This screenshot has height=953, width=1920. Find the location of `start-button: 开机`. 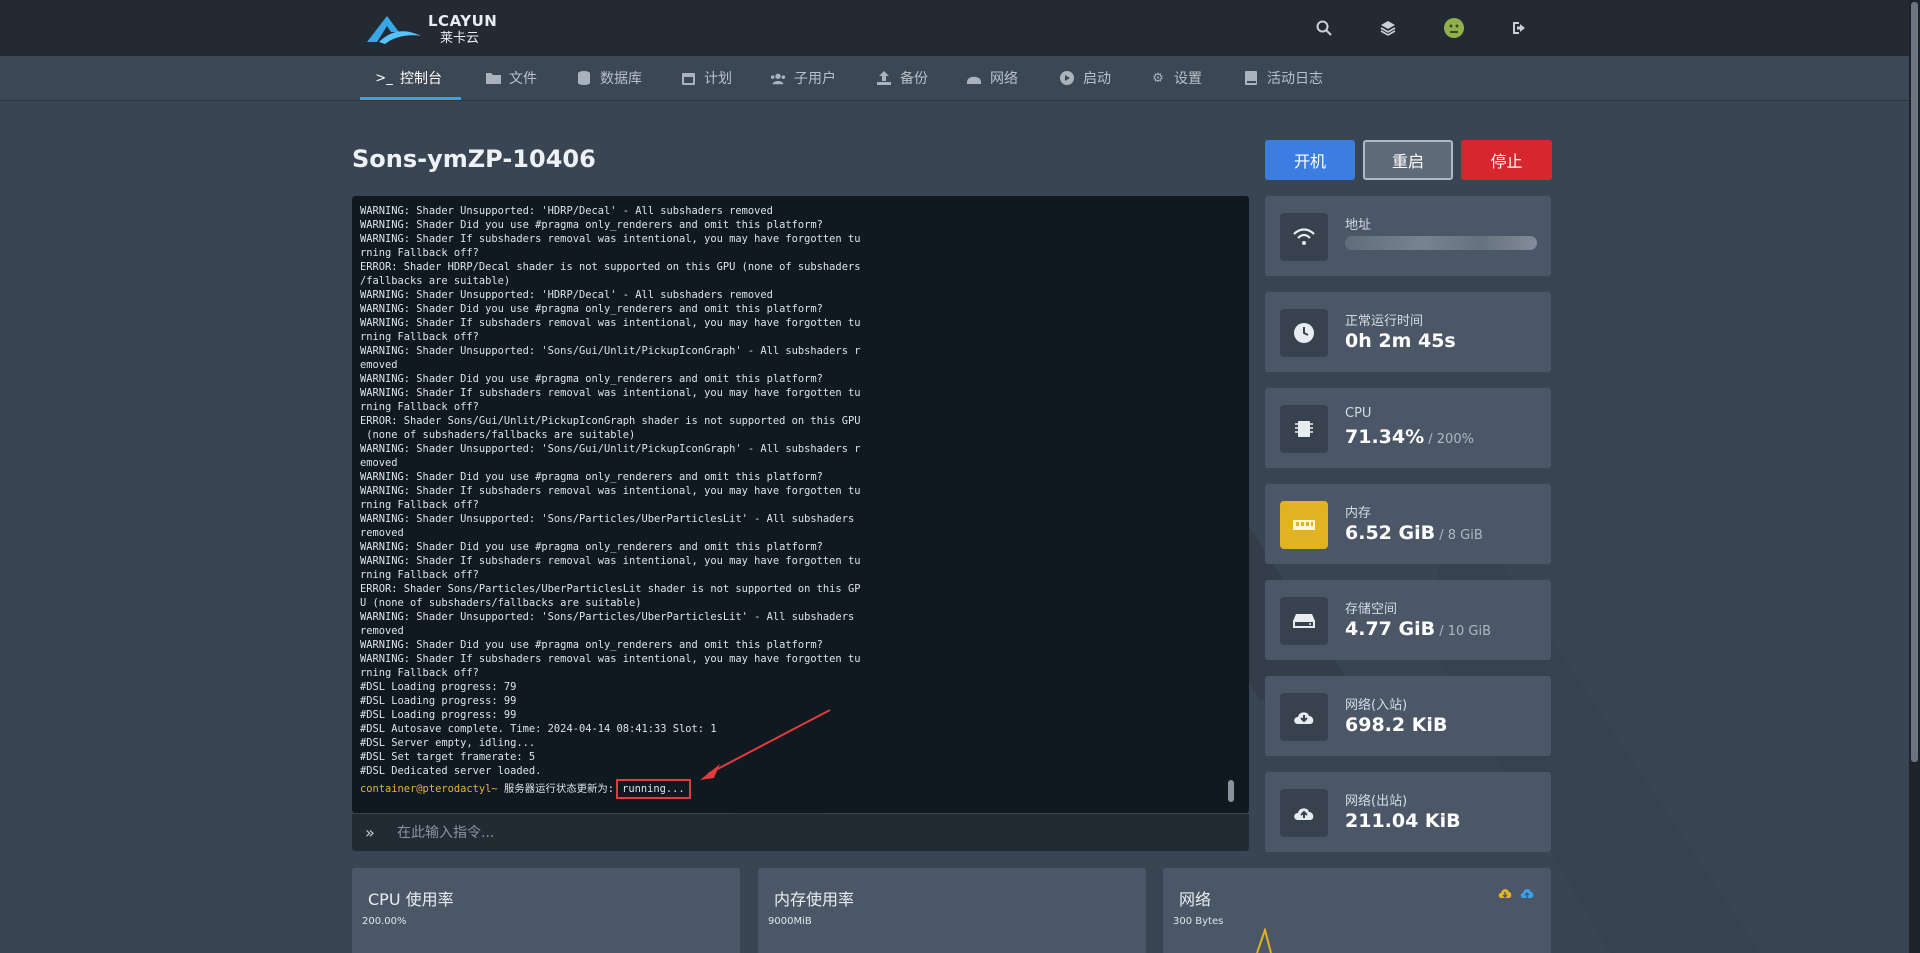

start-button: 开机 is located at coordinates (1310, 160).